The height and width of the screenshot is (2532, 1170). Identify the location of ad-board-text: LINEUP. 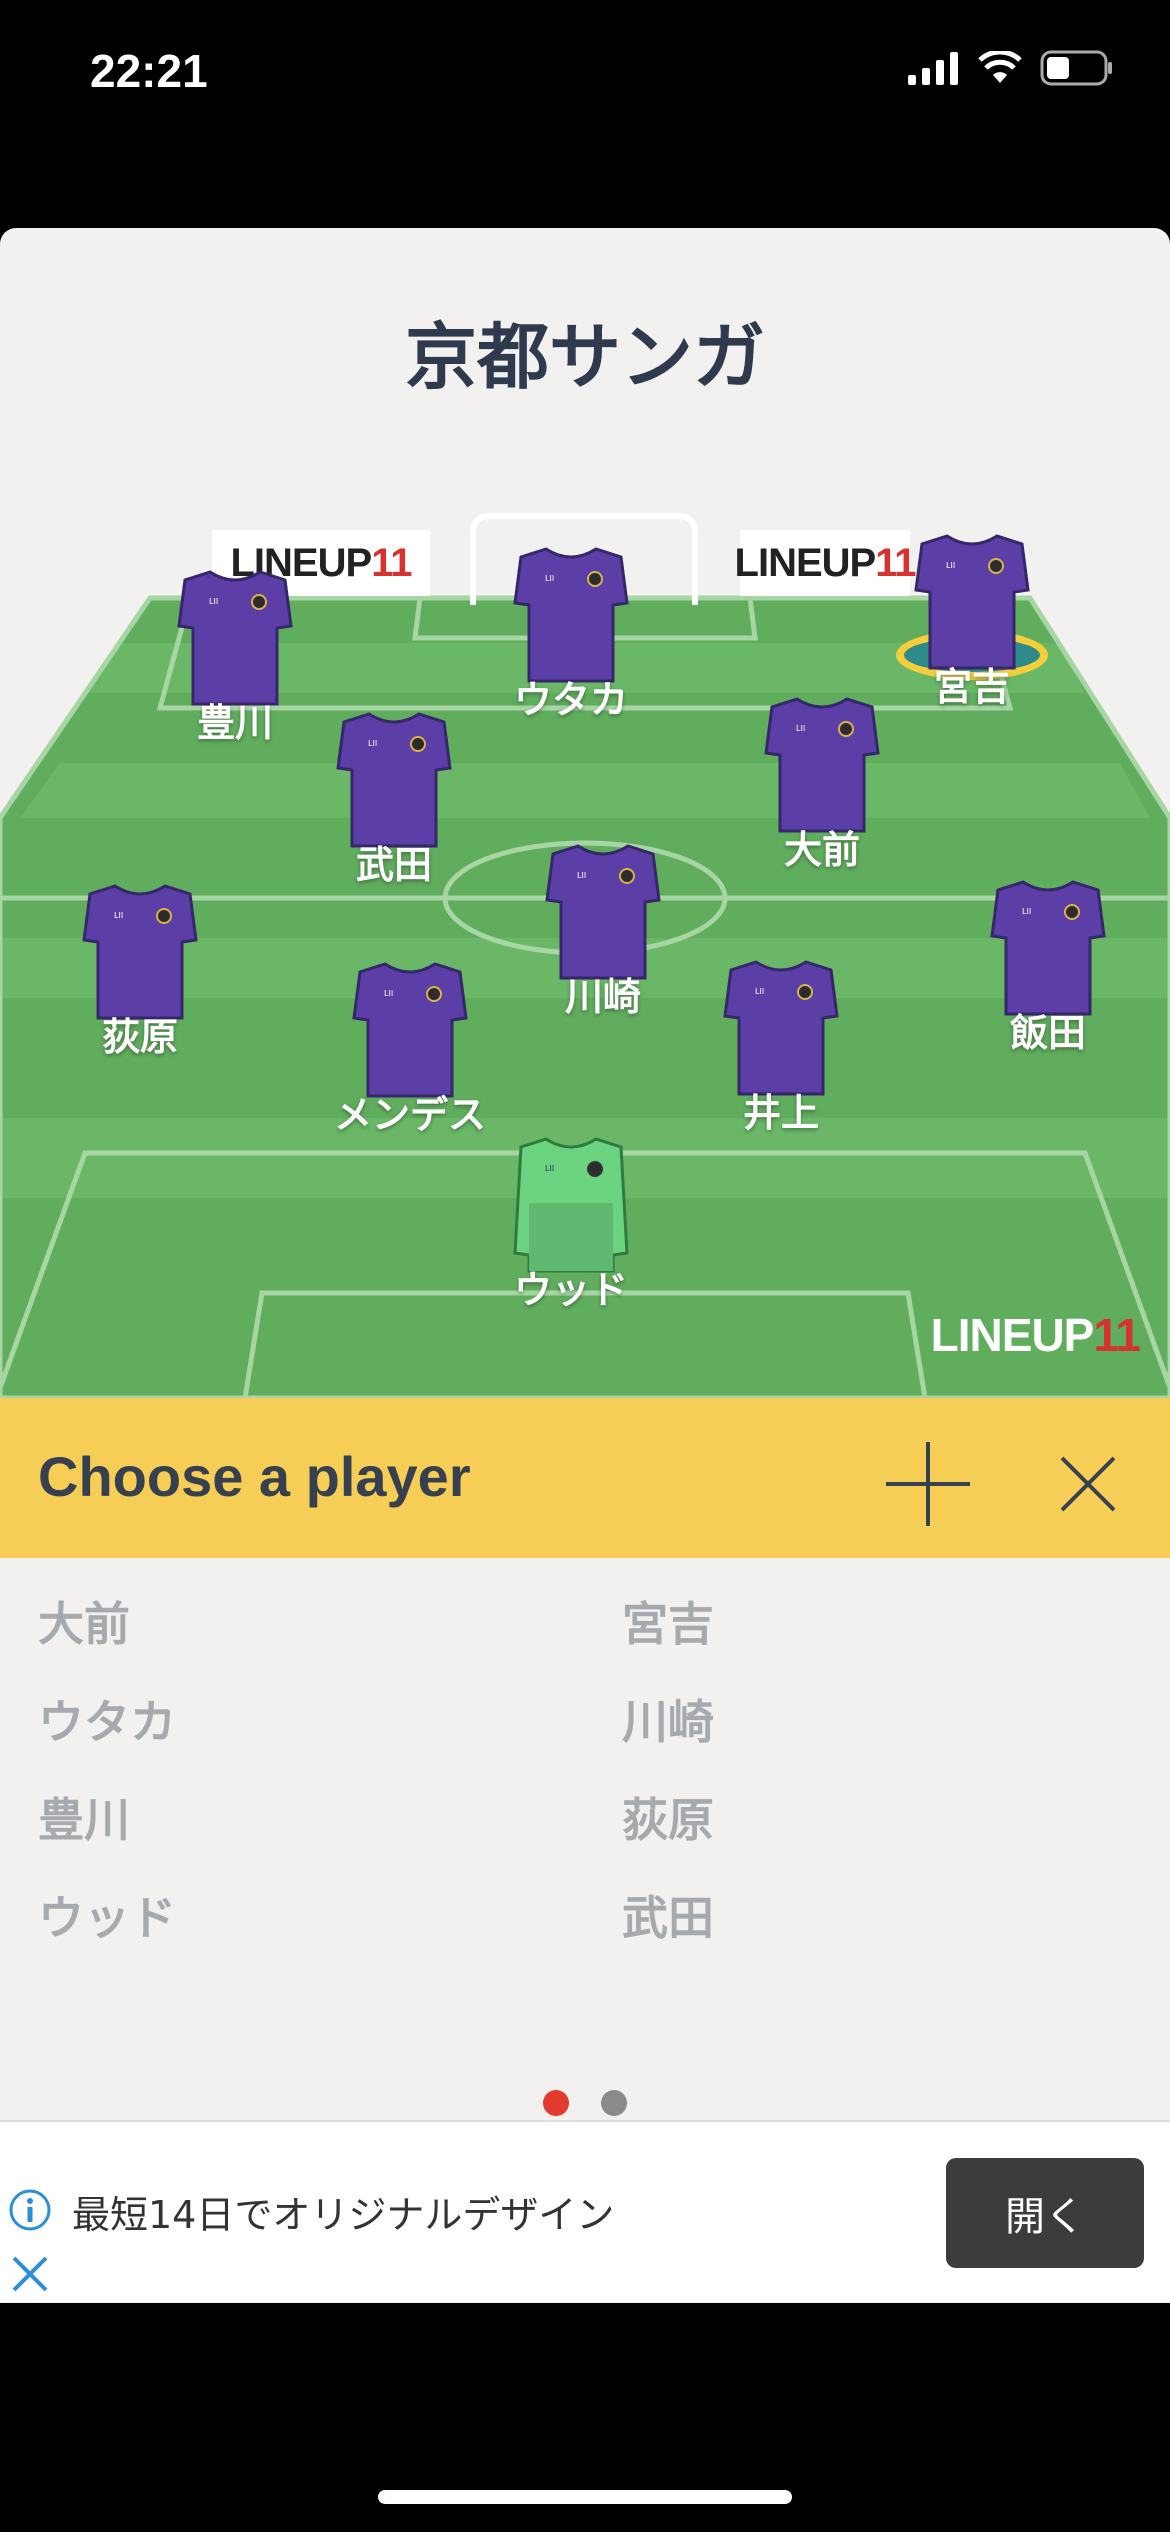
(805, 562).